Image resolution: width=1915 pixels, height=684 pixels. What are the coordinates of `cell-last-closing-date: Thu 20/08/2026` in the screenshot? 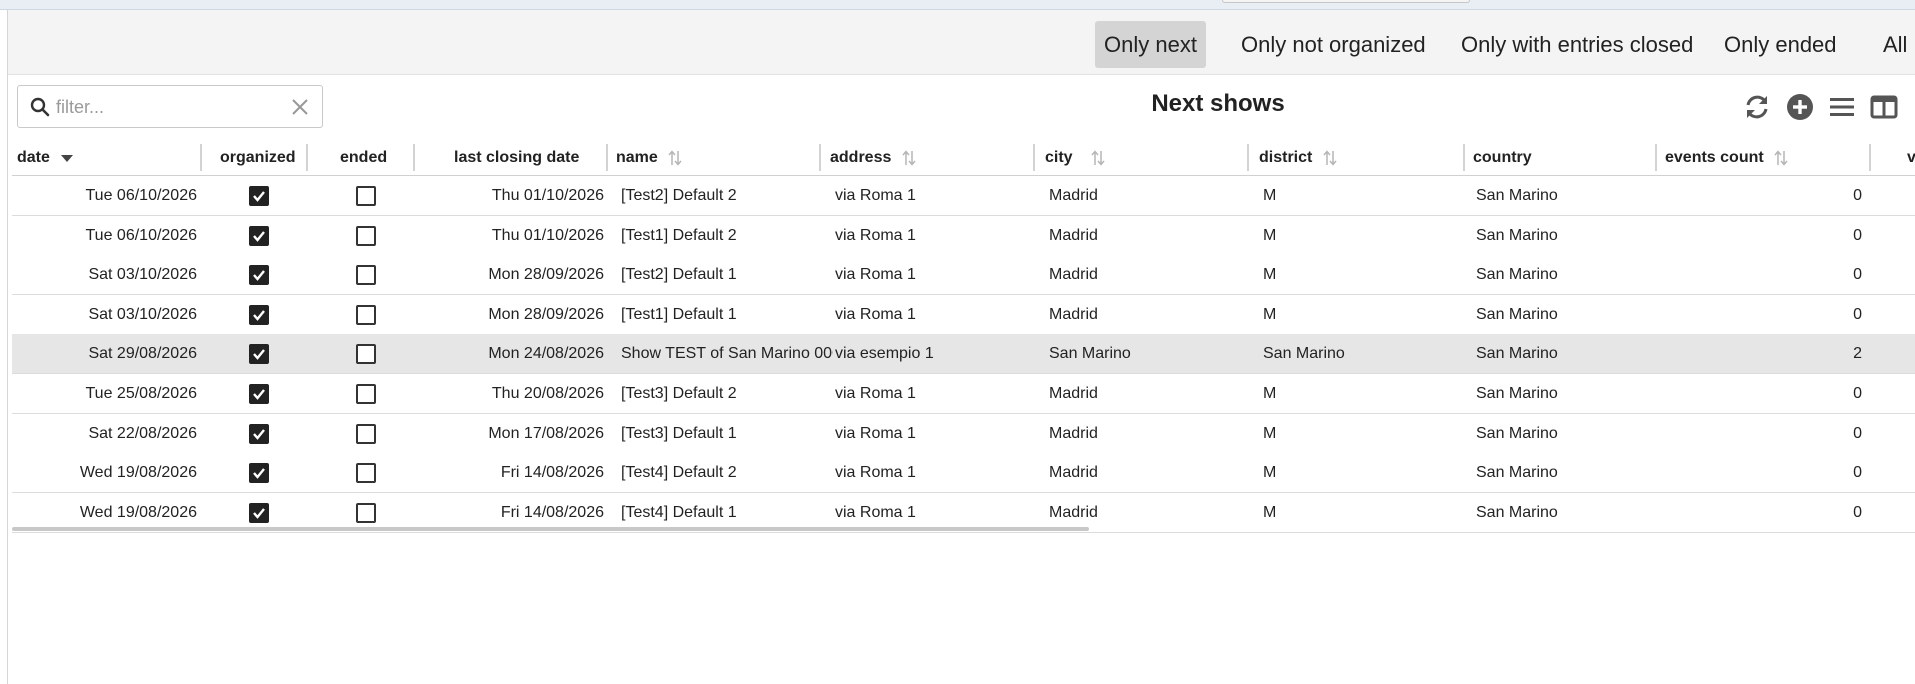 It's located at (547, 393).